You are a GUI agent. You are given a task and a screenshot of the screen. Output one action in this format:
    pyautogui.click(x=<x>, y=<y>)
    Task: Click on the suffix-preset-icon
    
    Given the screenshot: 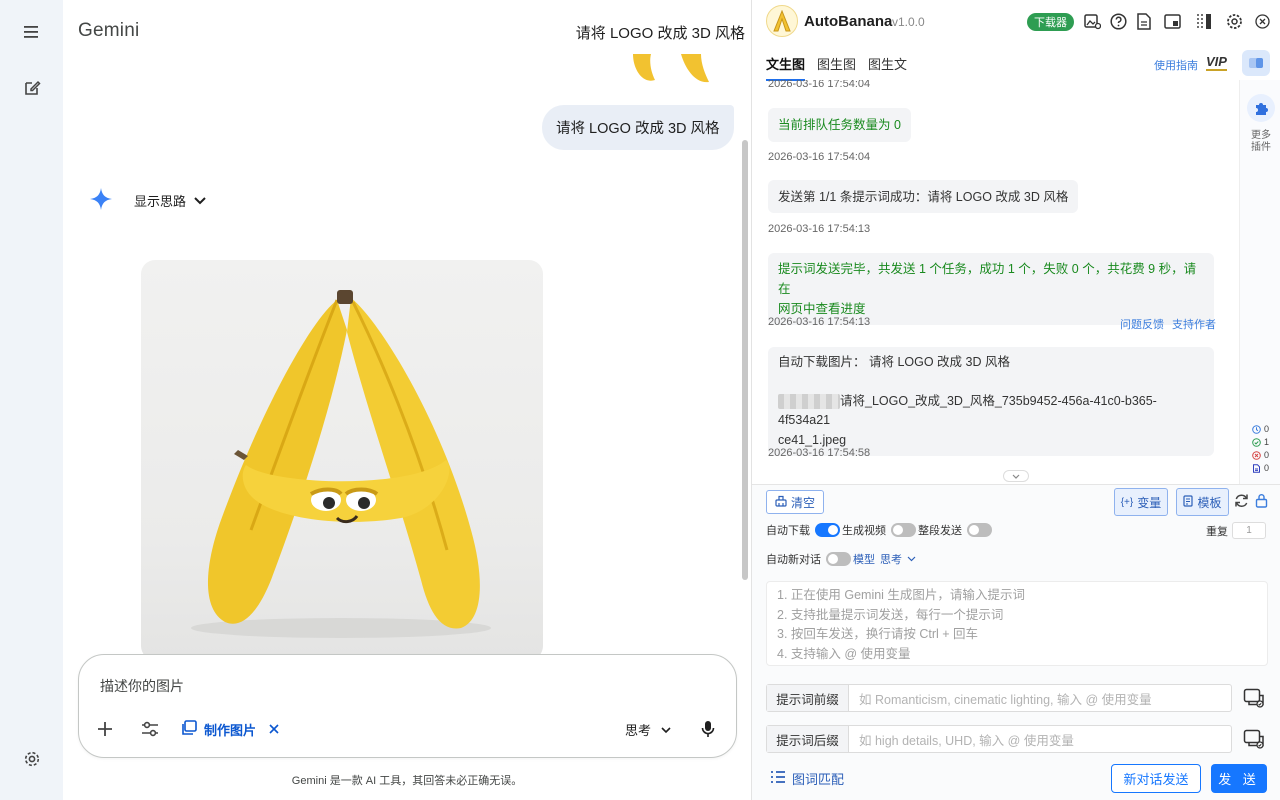 What is the action you would take?
    pyautogui.click(x=1254, y=739)
    